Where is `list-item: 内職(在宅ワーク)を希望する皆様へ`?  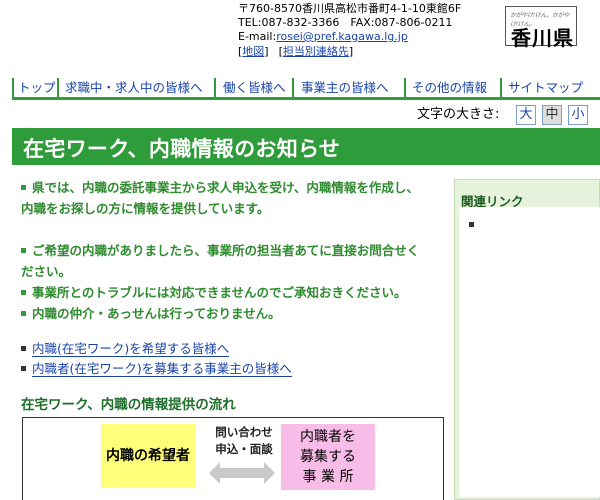 list-item: 内職(在宅ワーク)を希望する皆様へ is located at coordinates (125, 349).